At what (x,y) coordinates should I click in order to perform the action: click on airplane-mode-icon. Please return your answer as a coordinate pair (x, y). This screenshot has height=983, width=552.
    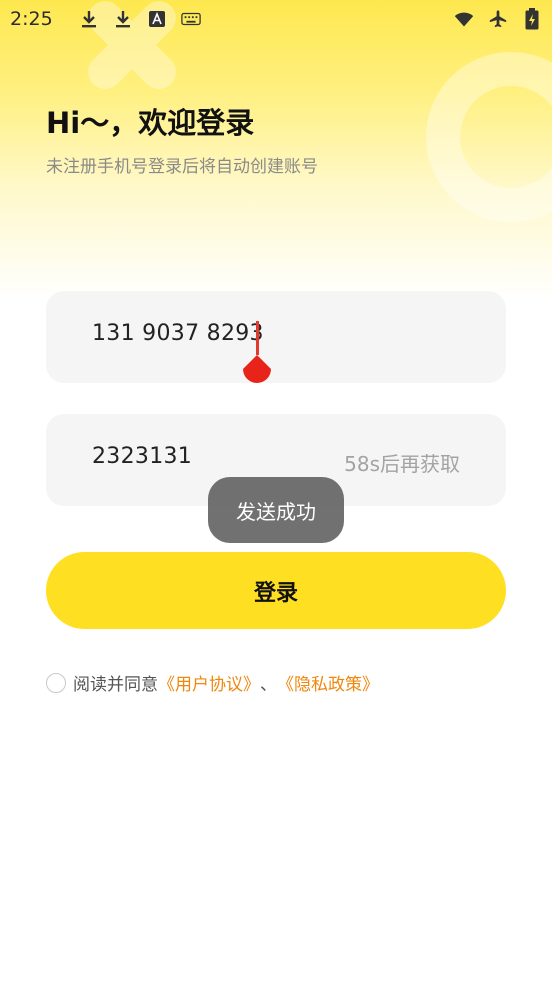
    Looking at the image, I should click on (498, 19).